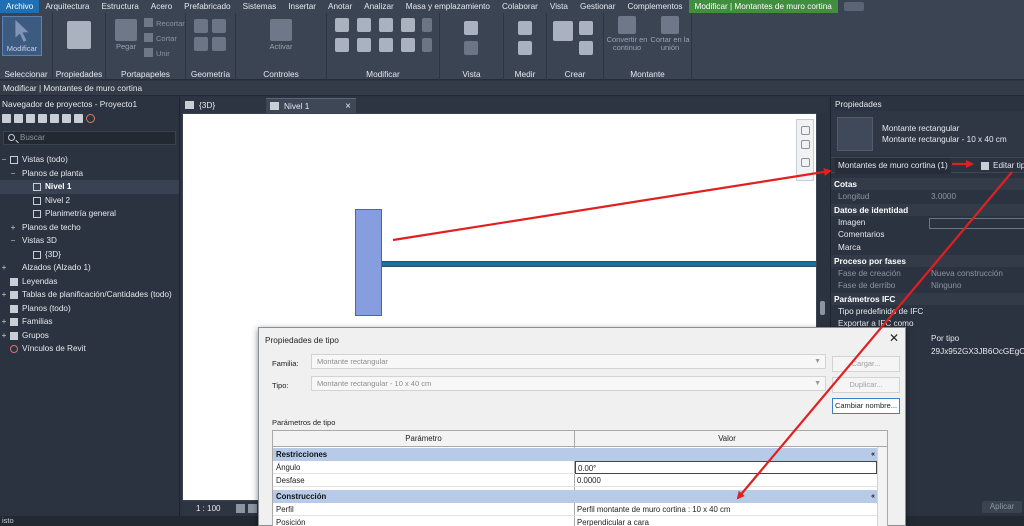  What do you see at coordinates (654, 6) in the screenshot?
I see `menu-complementos: Complementos` at bounding box center [654, 6].